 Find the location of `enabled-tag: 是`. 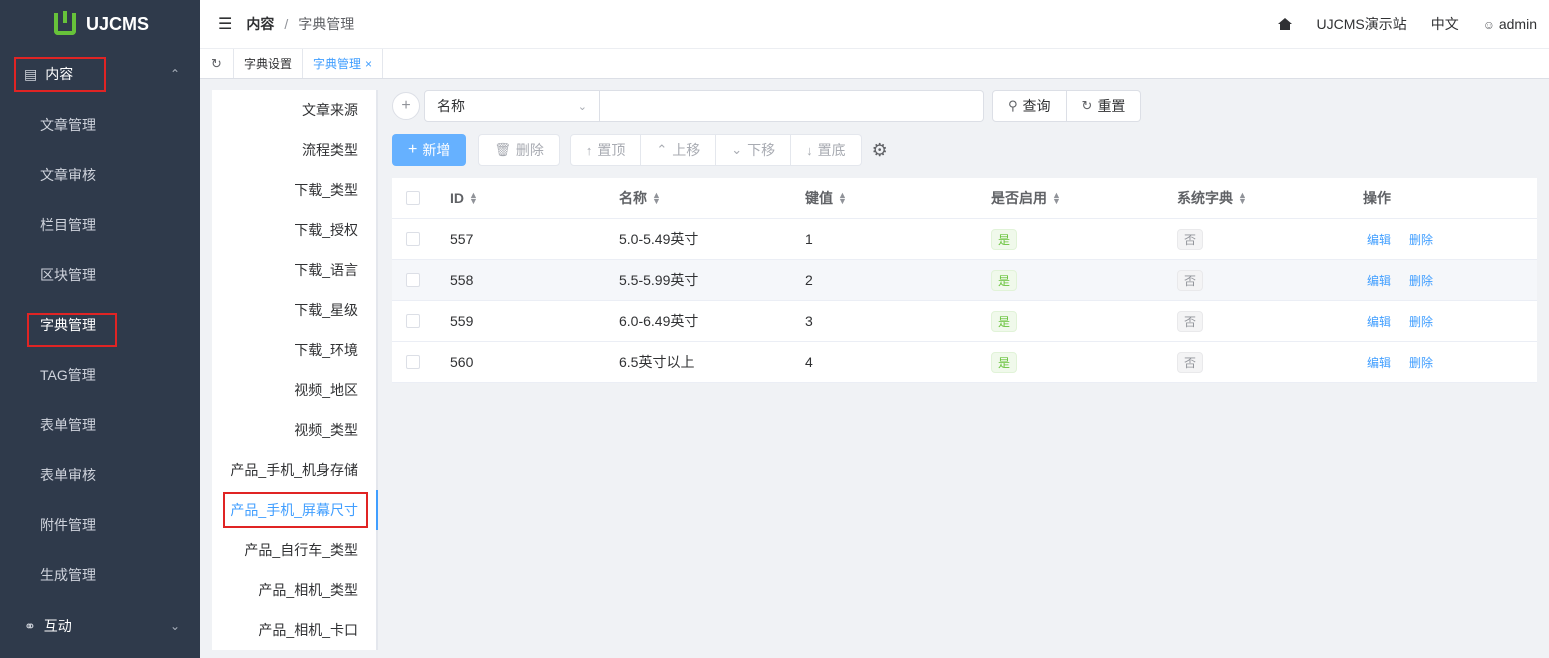

enabled-tag: 是 is located at coordinates (1004, 321).